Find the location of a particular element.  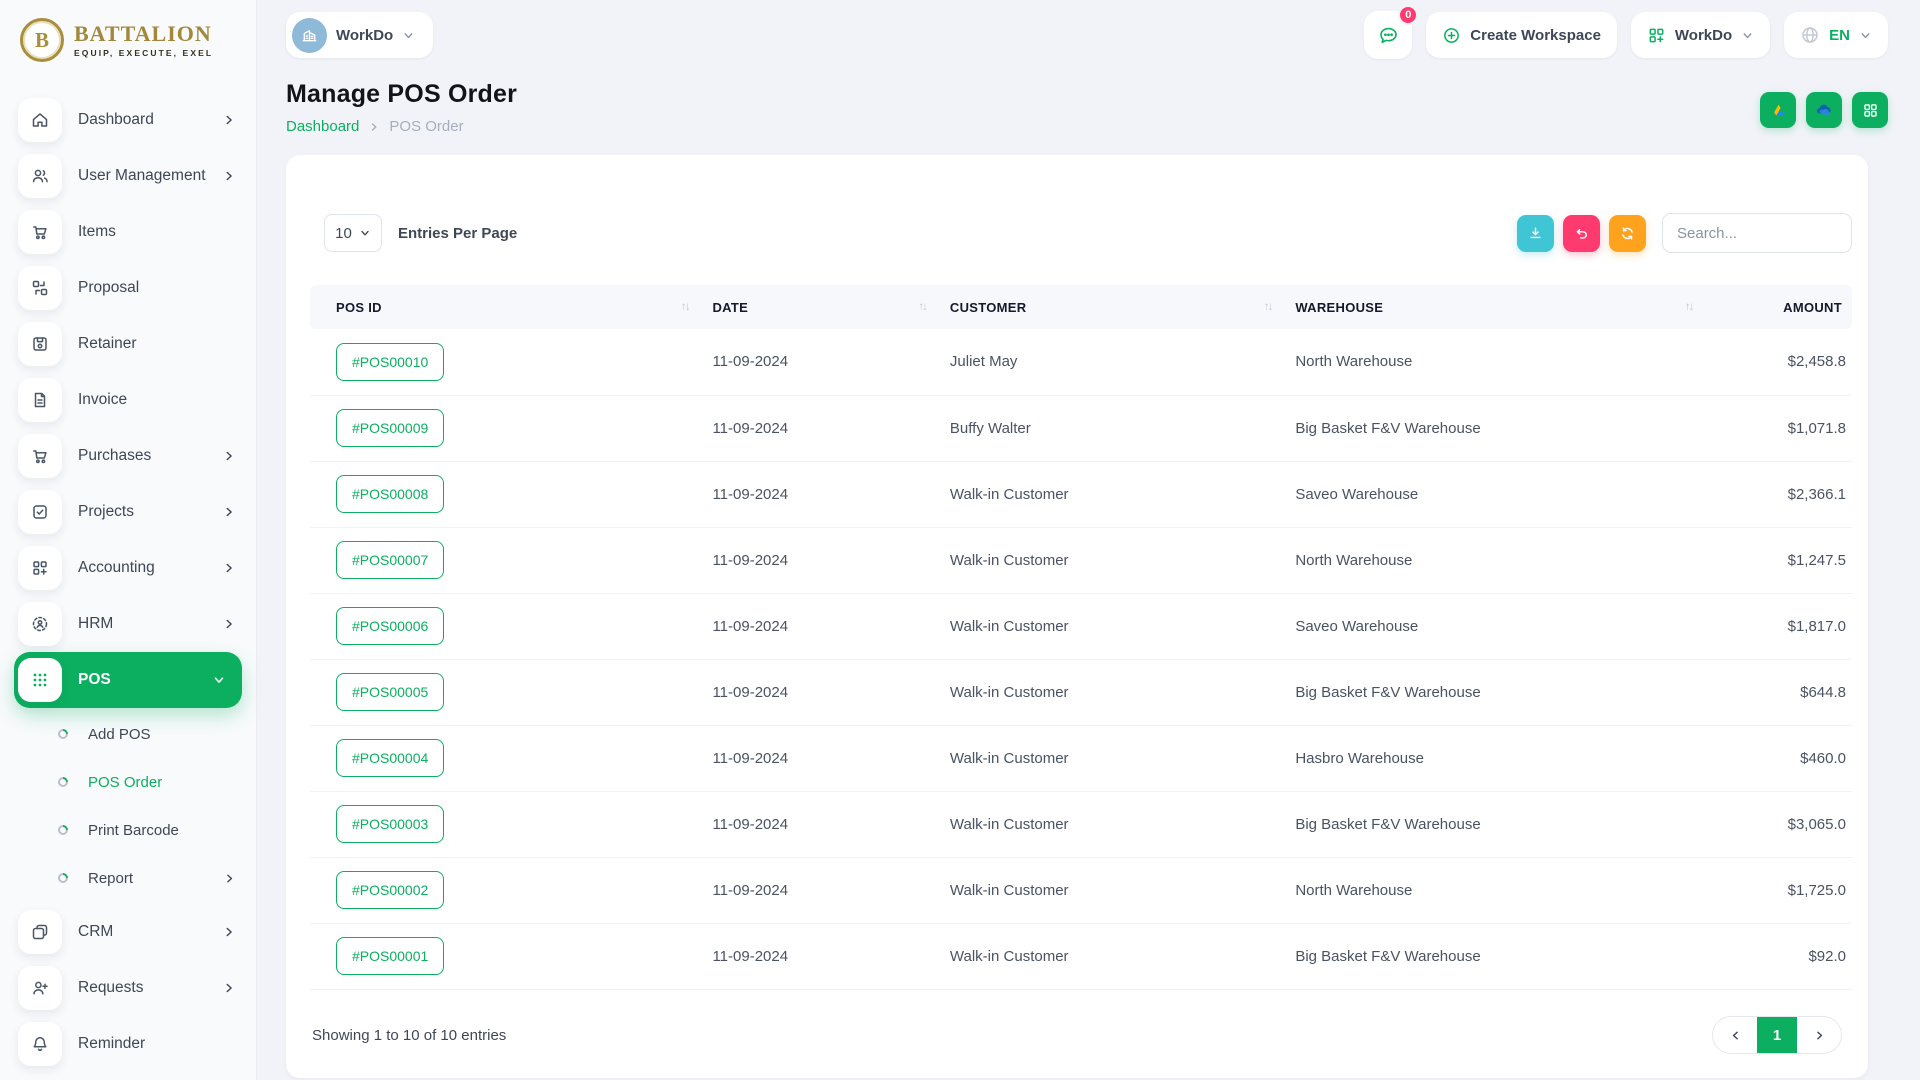

sidebar-item-retainer: Retainer is located at coordinates (137, 344).